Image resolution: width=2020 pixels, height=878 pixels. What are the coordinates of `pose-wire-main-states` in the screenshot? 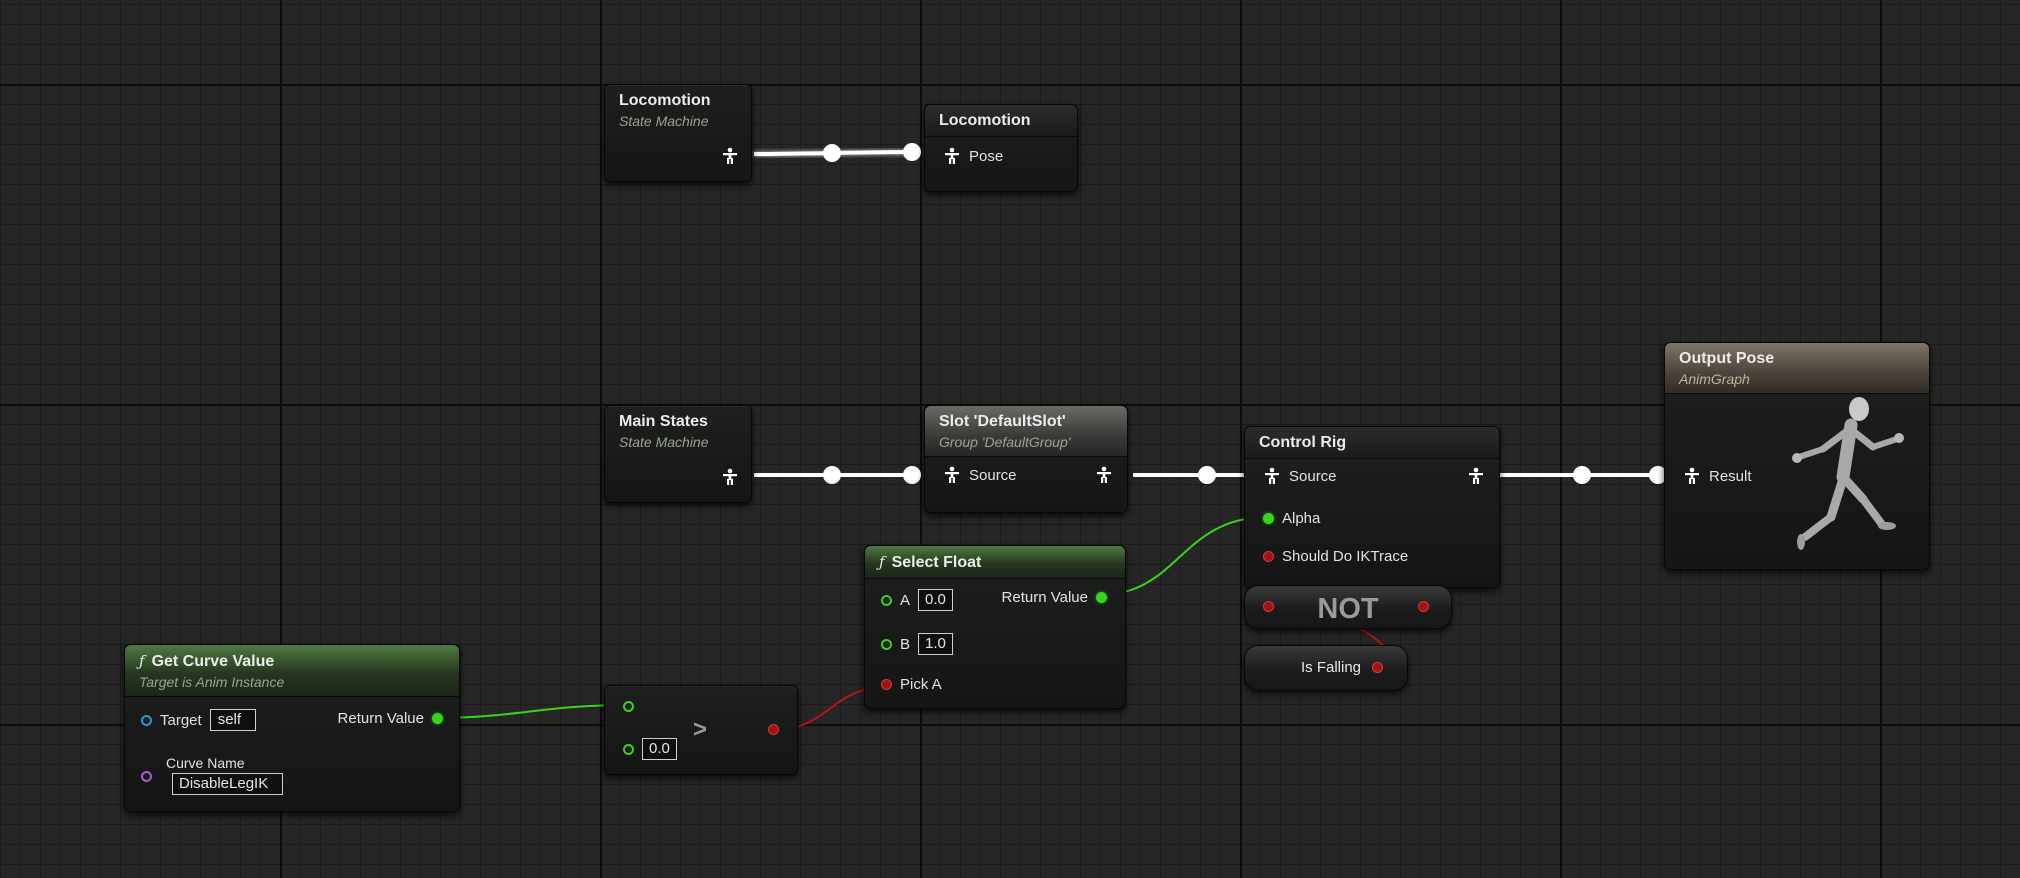 It's located at (837, 475).